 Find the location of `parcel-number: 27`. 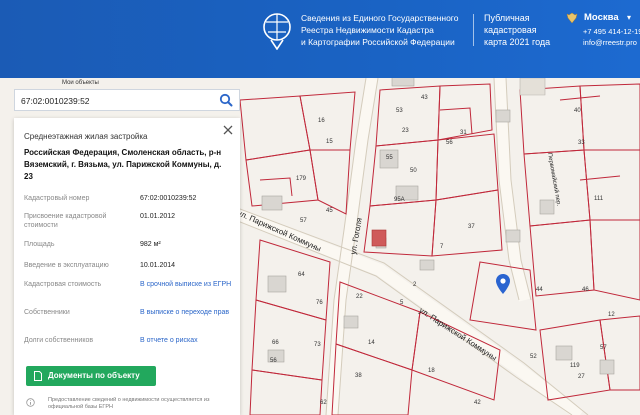

parcel-number: 27 is located at coordinates (581, 377).